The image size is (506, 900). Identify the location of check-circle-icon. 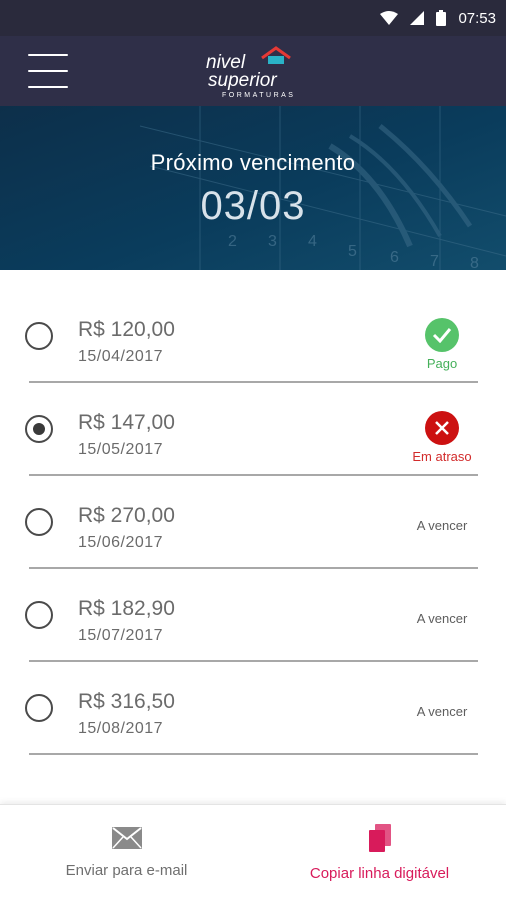
(442, 335).